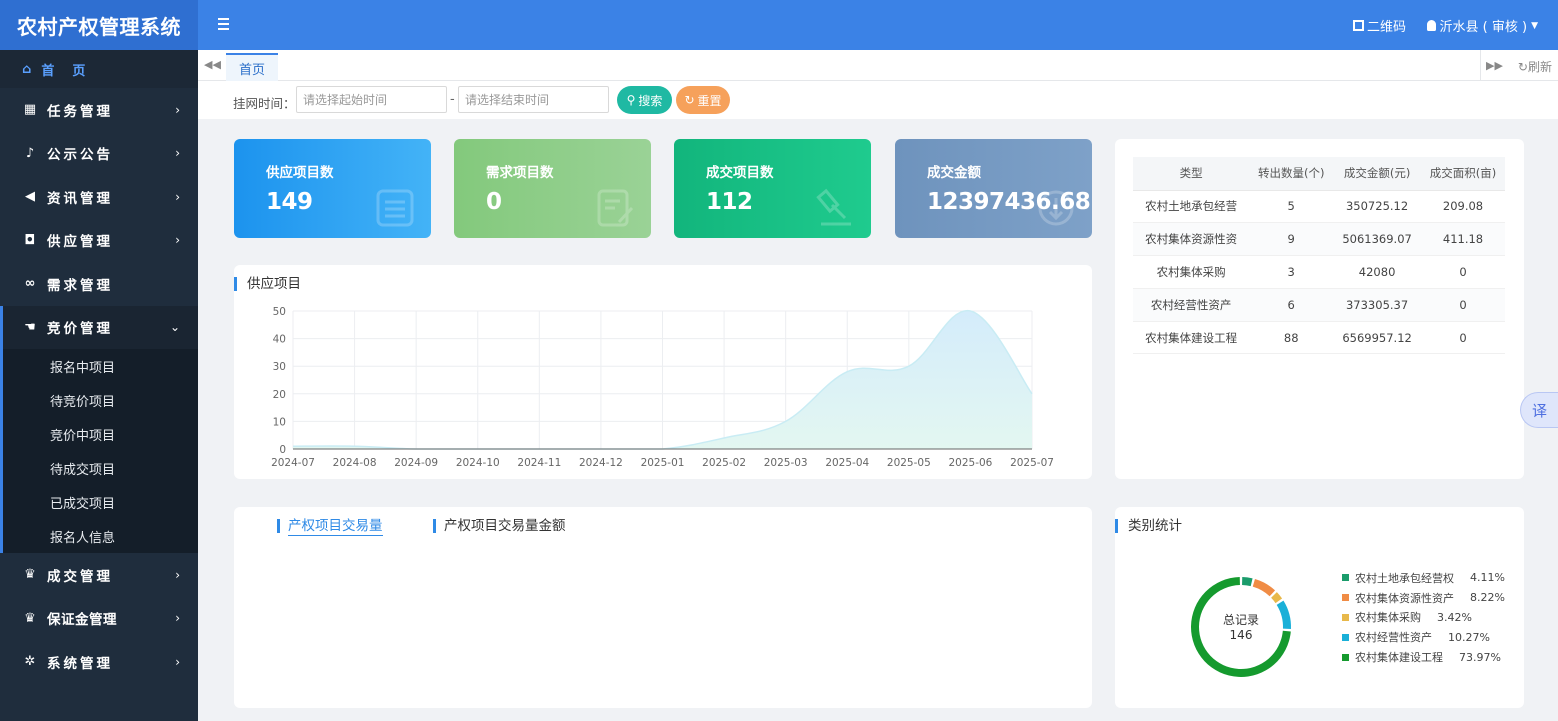  What do you see at coordinates (1240, 620) in the screenshot?
I see `donut-center-label: 总记录` at bounding box center [1240, 620].